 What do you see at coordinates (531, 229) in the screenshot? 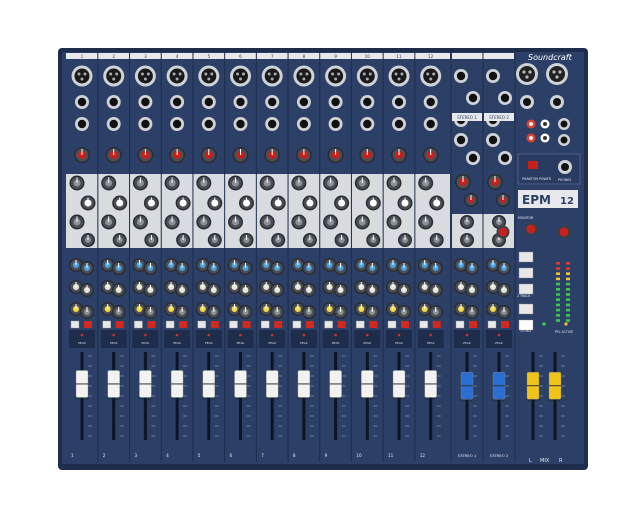
I see `monitor-level-knob` at bounding box center [531, 229].